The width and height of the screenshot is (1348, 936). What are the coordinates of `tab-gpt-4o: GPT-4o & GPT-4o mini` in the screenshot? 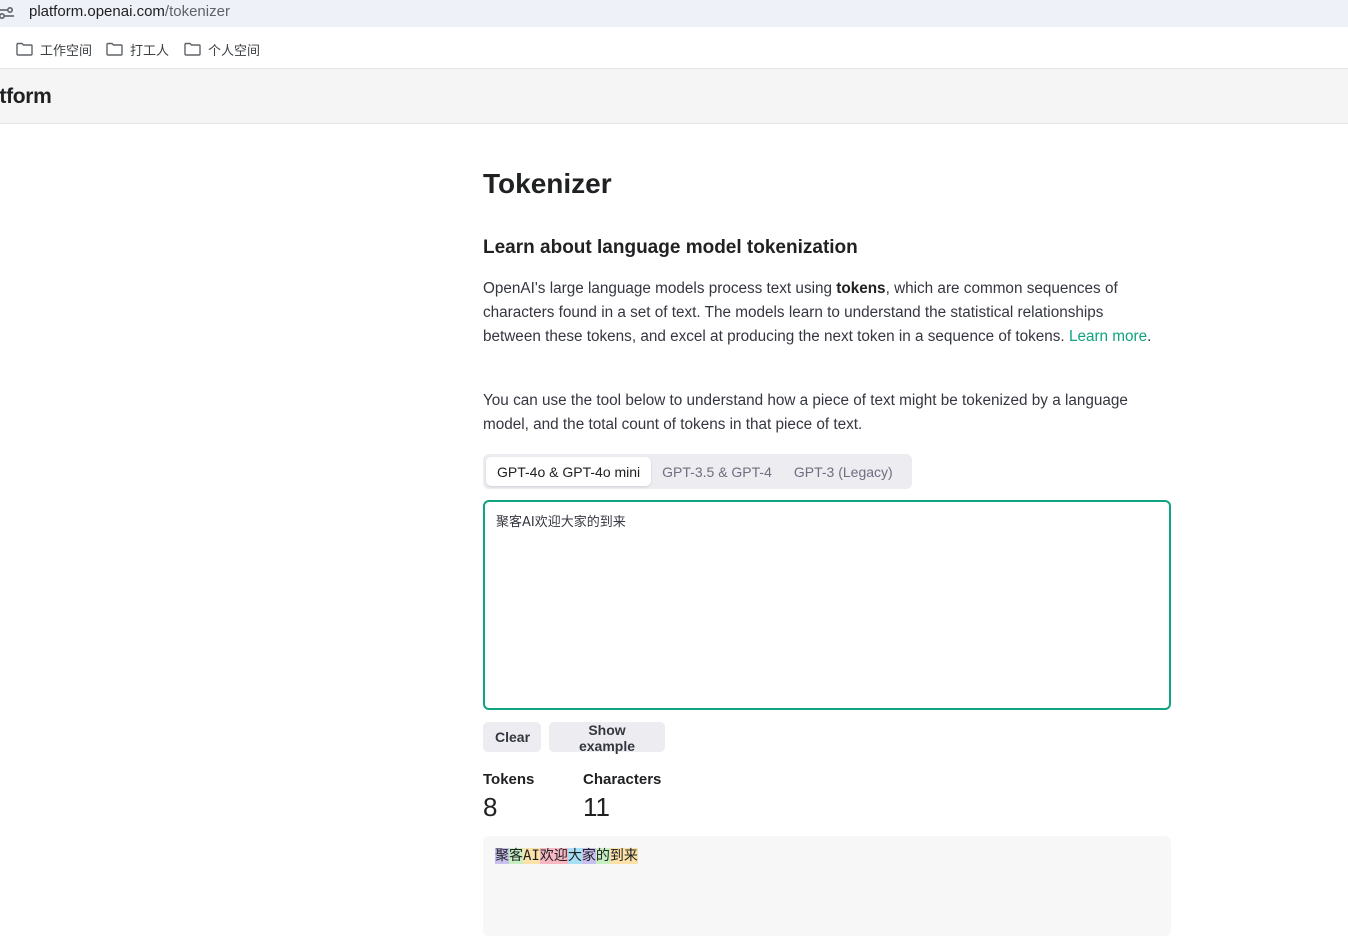 It's located at (569, 471).